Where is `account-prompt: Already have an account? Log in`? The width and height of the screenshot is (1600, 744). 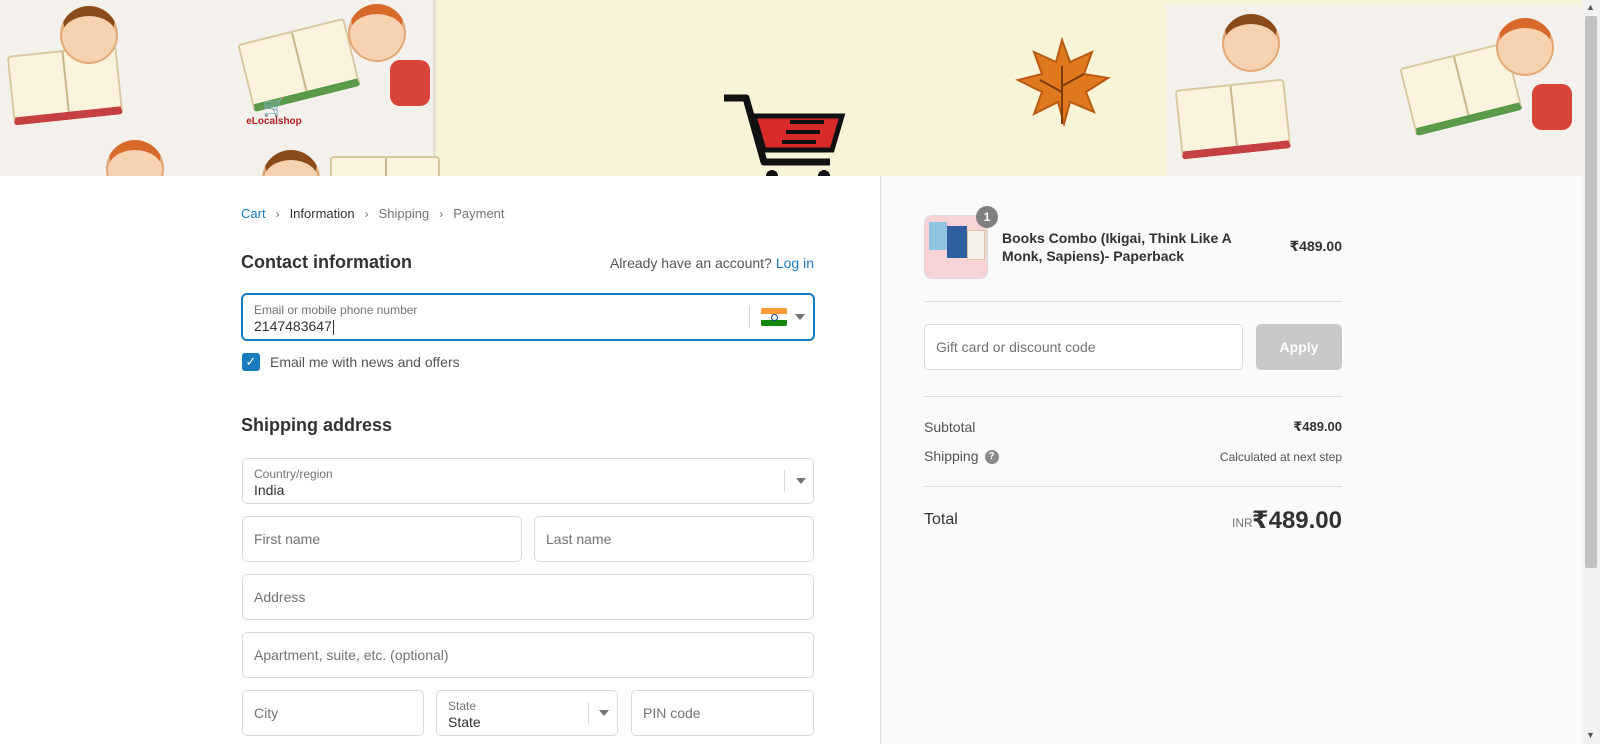
account-prompt: Already have an account? Log in is located at coordinates (712, 263).